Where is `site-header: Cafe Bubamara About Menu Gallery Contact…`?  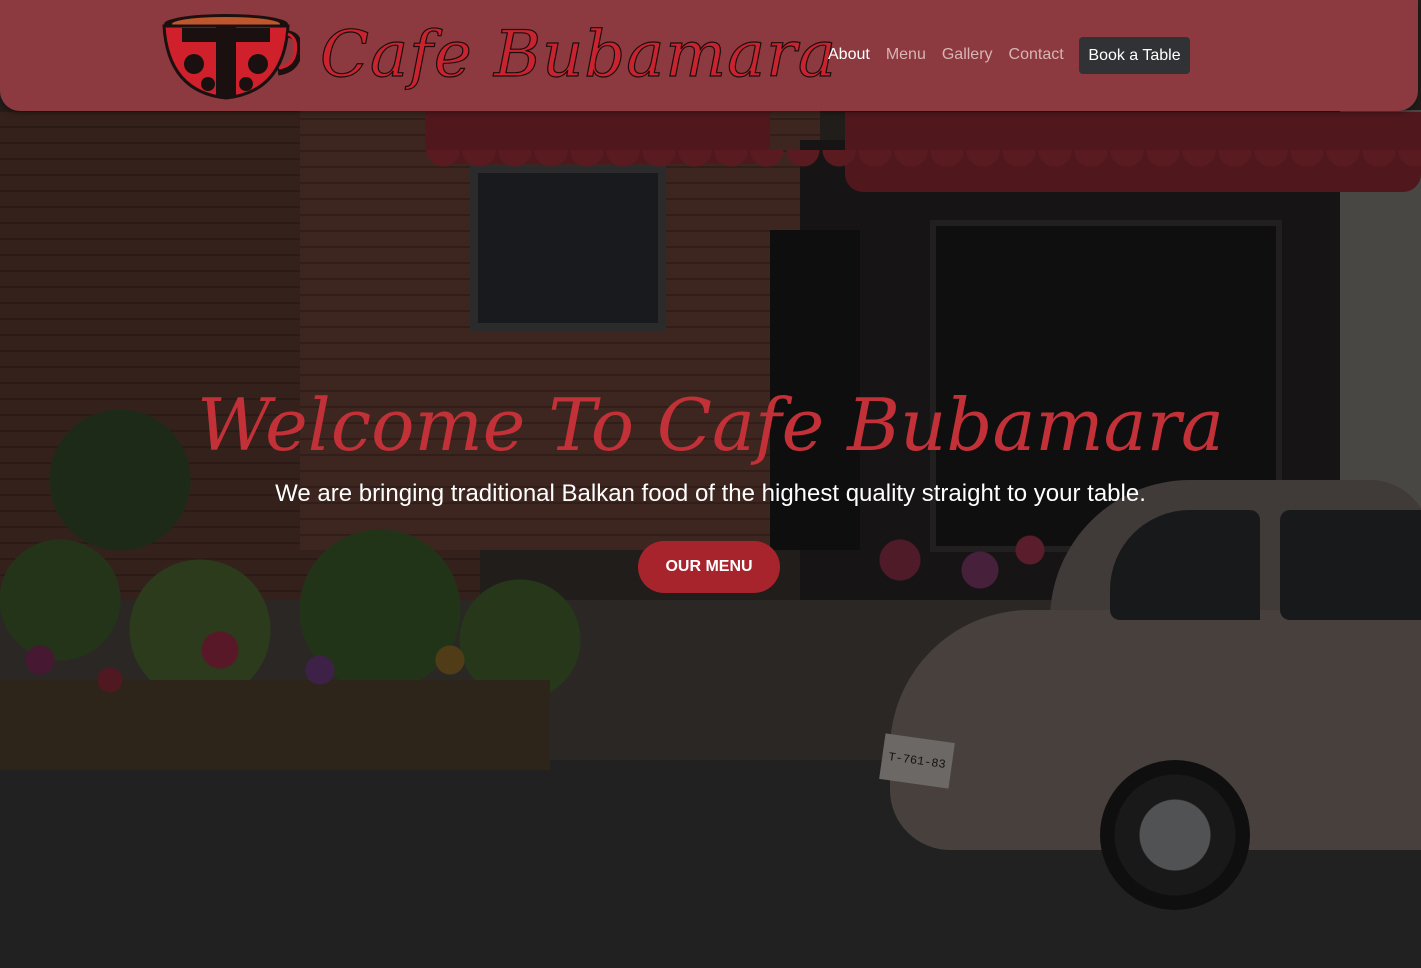
site-header: Cafe Bubamara About Menu Gallery Contact… is located at coordinates (709, 55).